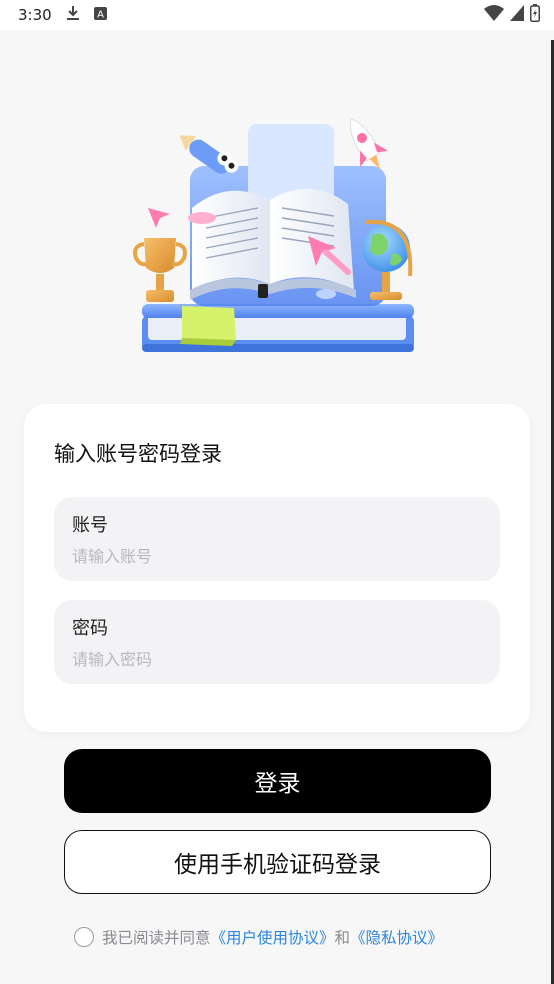  What do you see at coordinates (62, 15) in the screenshot?
I see `status-left: 3:30 A` at bounding box center [62, 15].